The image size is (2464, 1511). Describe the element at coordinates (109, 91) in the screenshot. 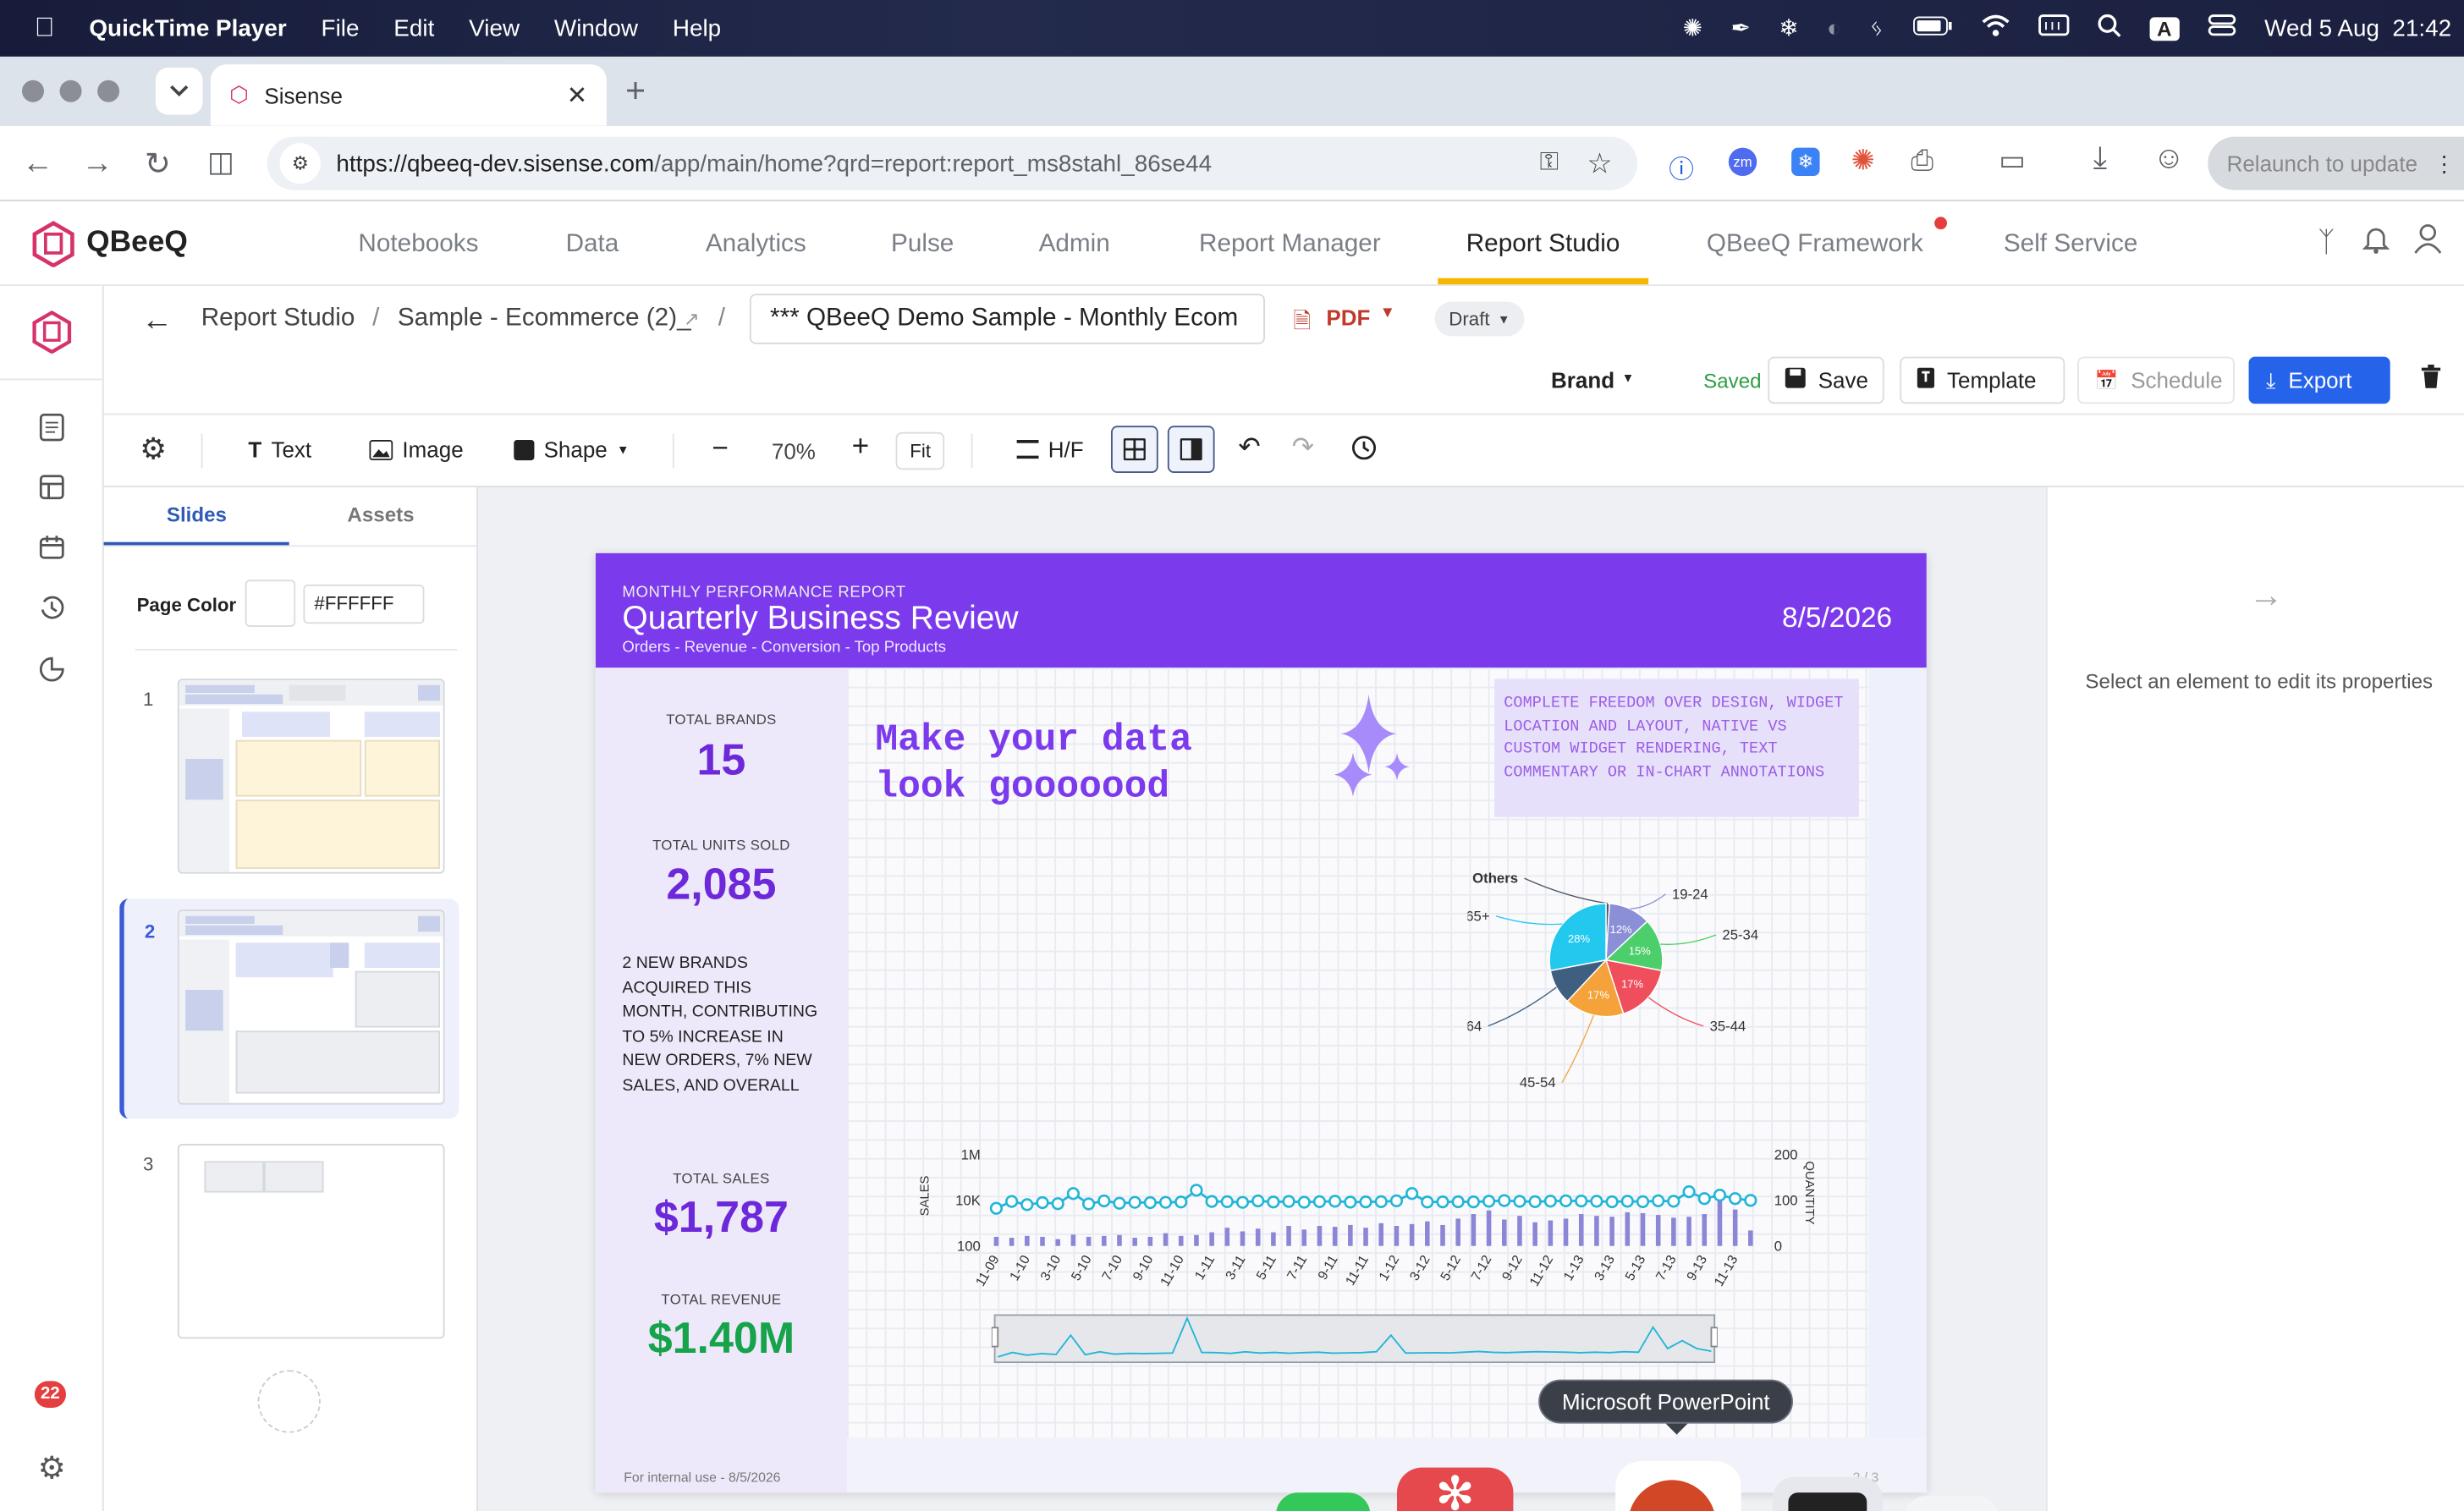

I see `window-zoom-button` at that location.